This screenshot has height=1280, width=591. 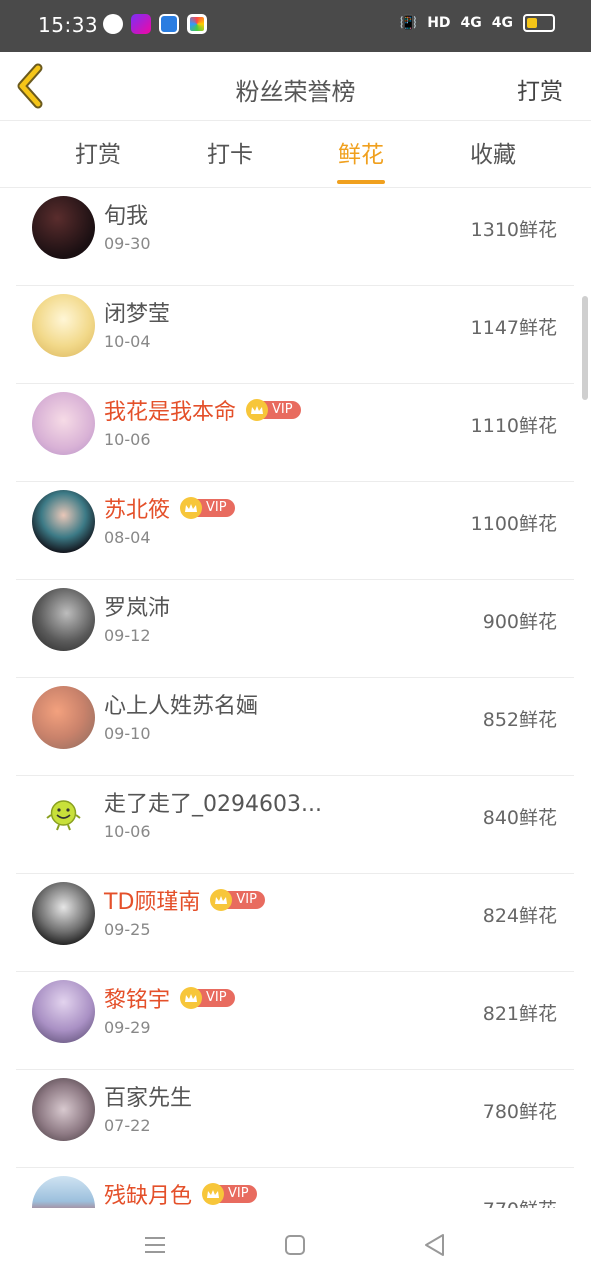 I want to click on back-triangle-icon, so click(x=434, y=1245).